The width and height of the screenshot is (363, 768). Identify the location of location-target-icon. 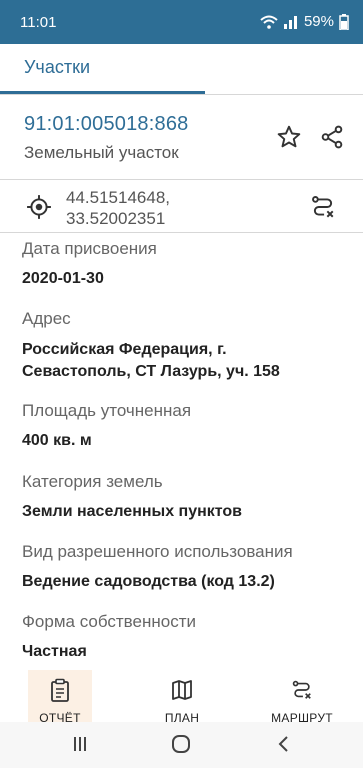
(39, 207).